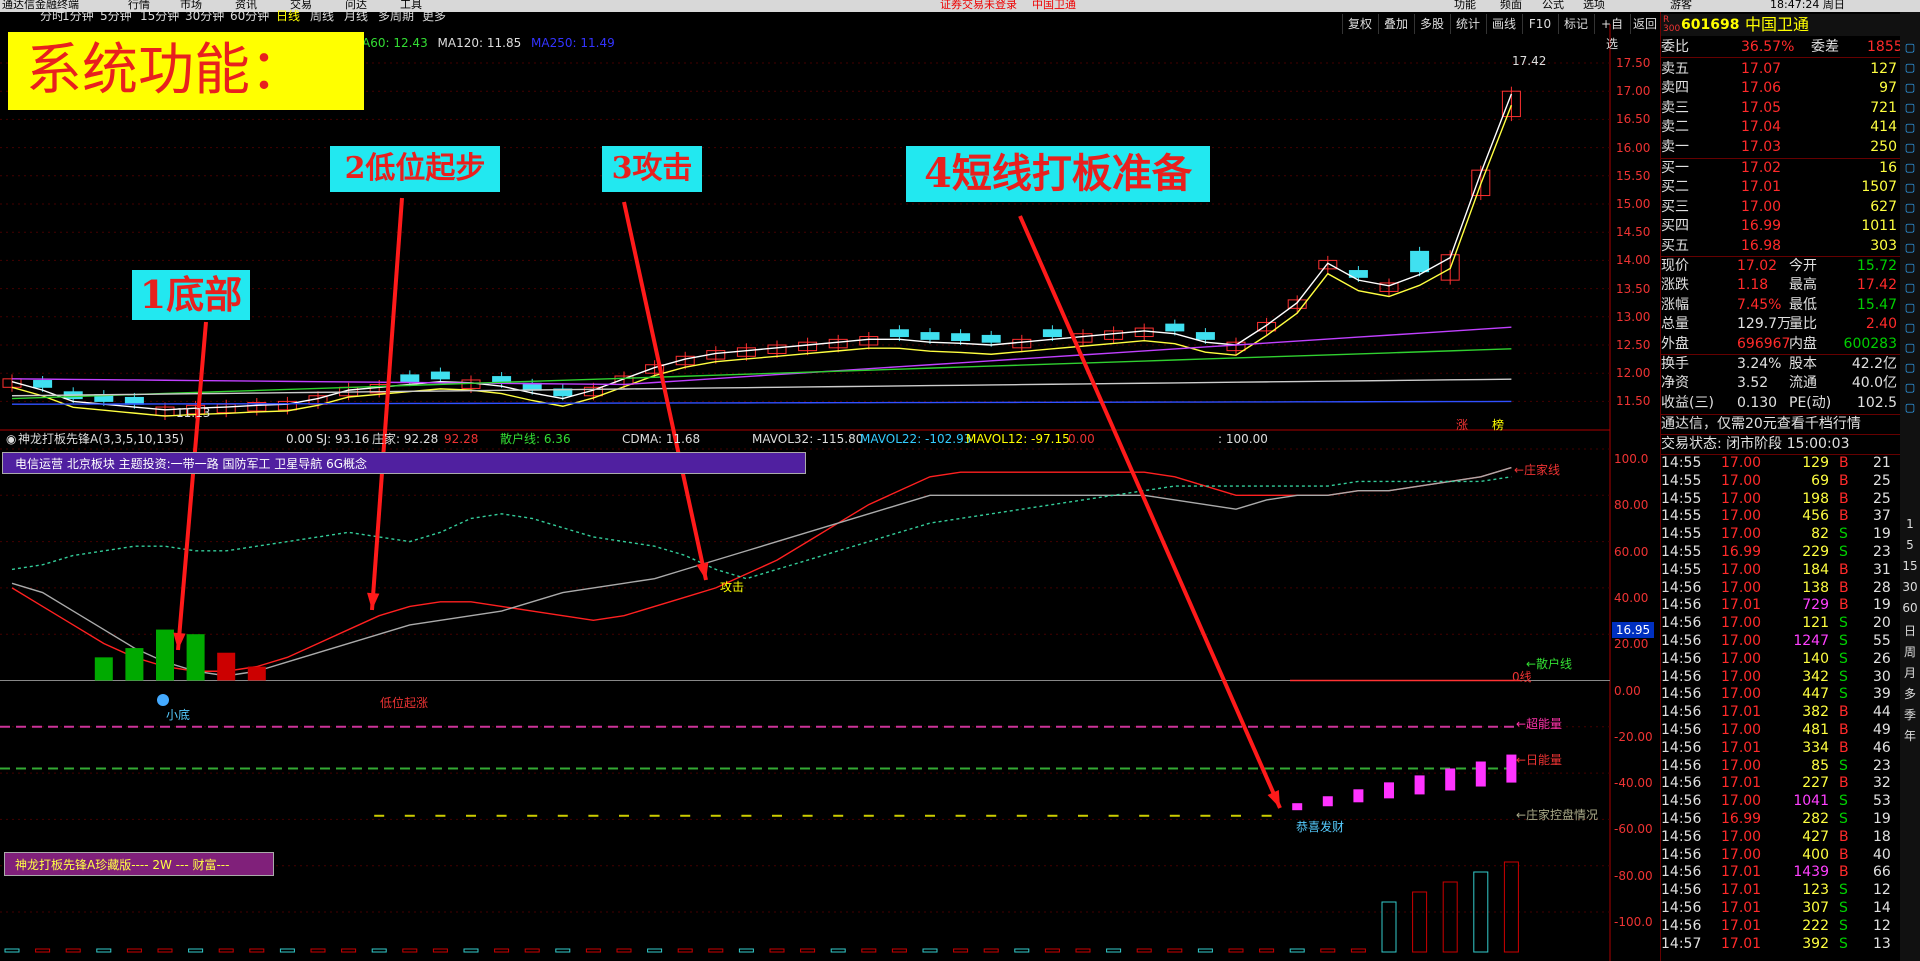 This screenshot has height=961, width=1920. Describe the element at coordinates (1594, 5) in the screenshot. I see `menu-xuanxiang: 选项` at that location.